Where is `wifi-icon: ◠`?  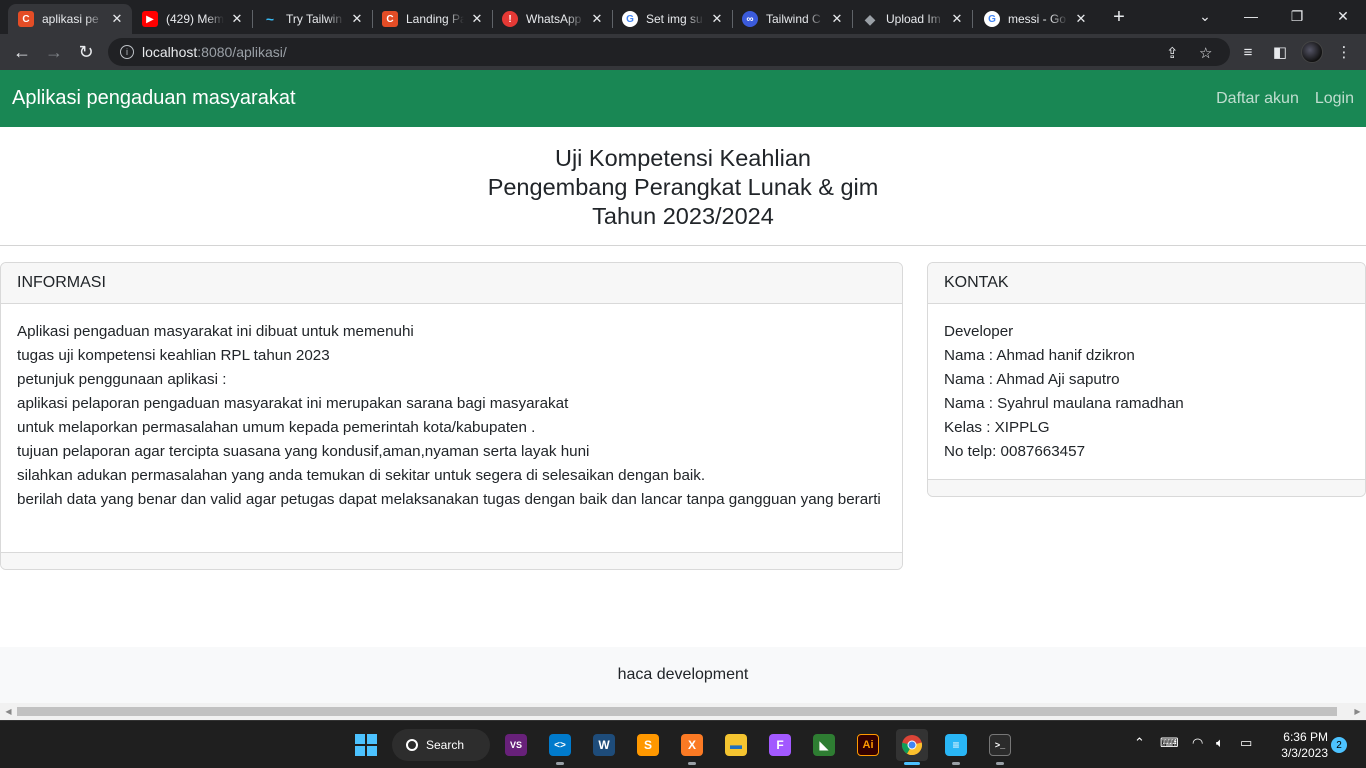
wifi-icon: ◠ is located at coordinates (1197, 743).